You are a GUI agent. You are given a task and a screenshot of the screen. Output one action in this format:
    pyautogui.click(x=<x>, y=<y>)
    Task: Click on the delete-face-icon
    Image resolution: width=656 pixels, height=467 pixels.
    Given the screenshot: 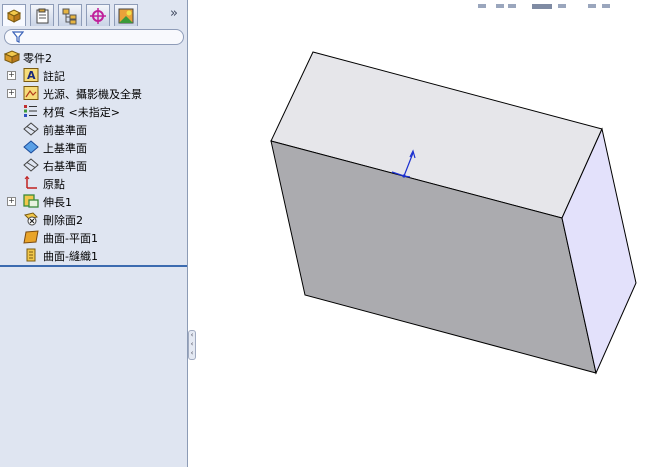 What is the action you would take?
    pyautogui.click(x=31, y=219)
    